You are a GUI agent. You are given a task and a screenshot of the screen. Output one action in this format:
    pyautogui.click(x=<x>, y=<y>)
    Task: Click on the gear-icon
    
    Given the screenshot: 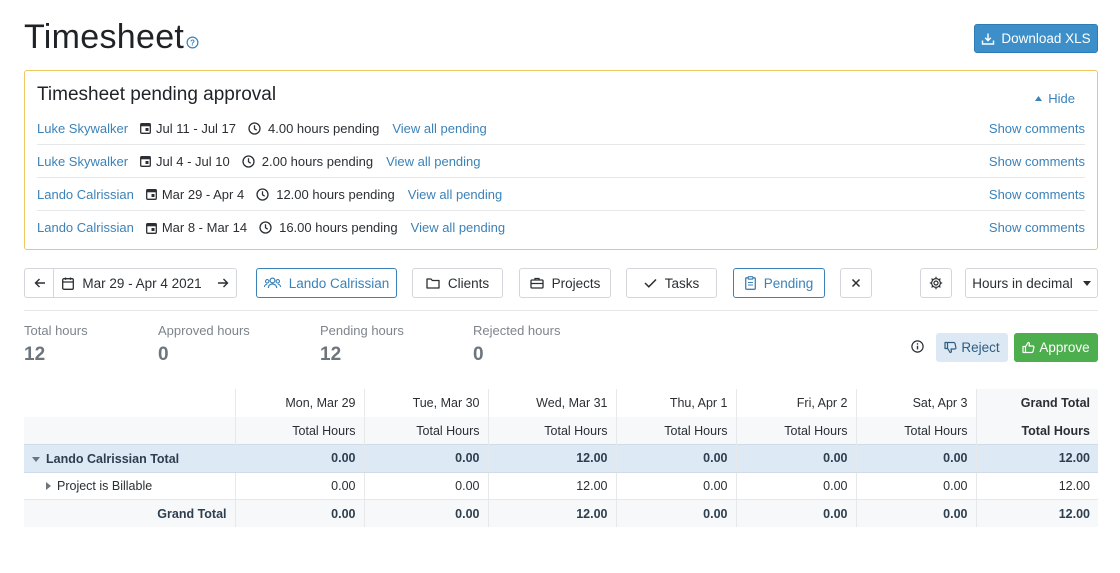 What is the action you would take?
    pyautogui.click(x=936, y=283)
    